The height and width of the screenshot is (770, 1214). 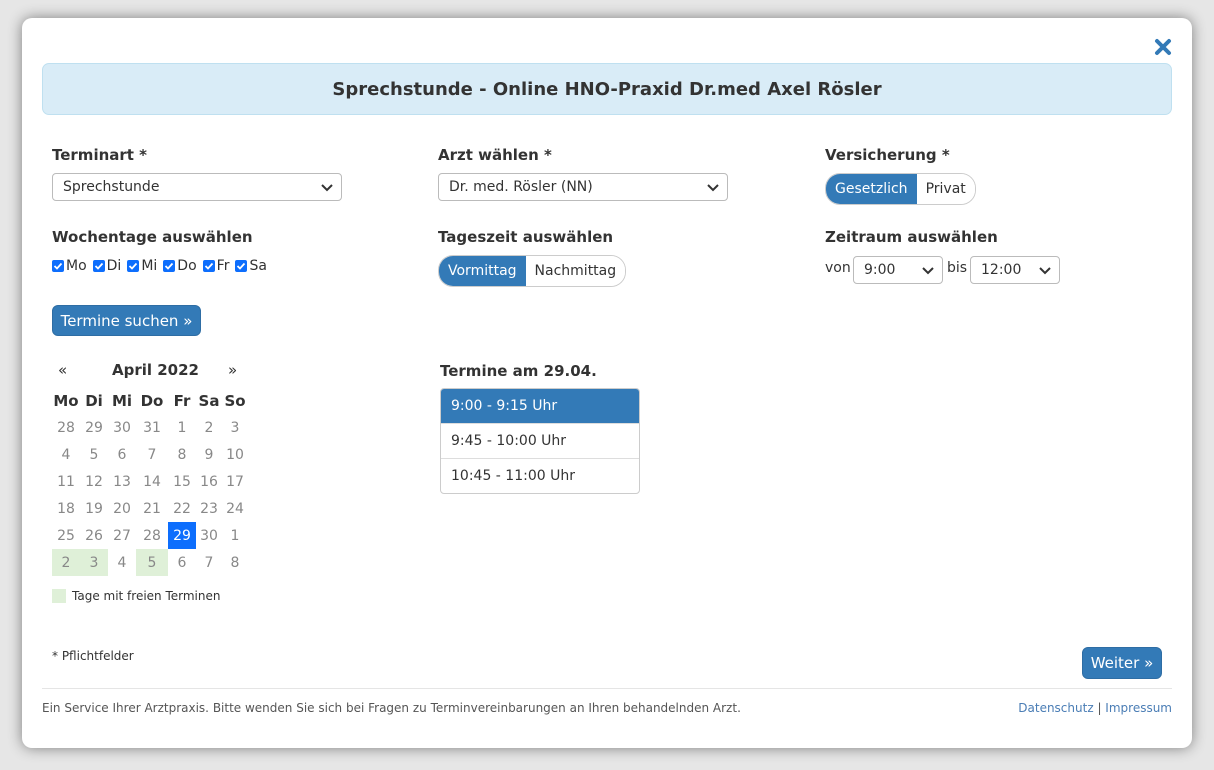 What do you see at coordinates (66, 562) in the screenshot?
I see `calendar-day: 2` at bounding box center [66, 562].